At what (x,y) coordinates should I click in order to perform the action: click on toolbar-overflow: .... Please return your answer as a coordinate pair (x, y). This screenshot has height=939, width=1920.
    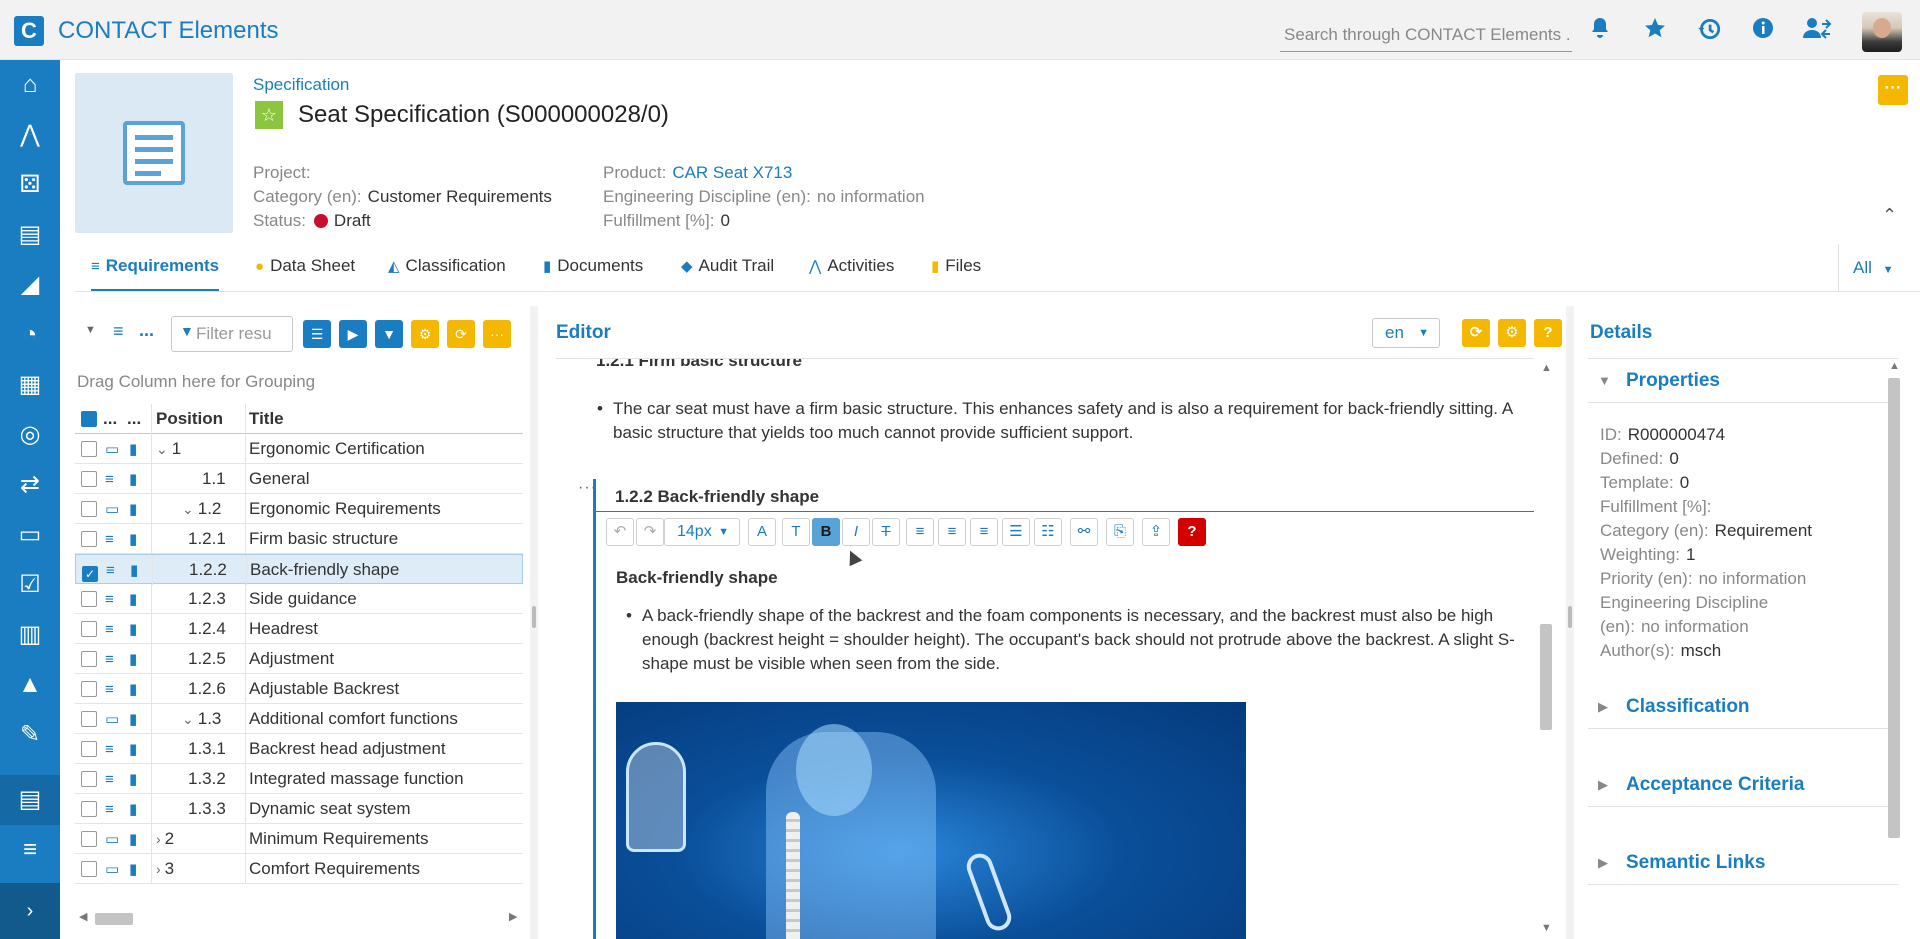
    Looking at the image, I should click on (146, 330).